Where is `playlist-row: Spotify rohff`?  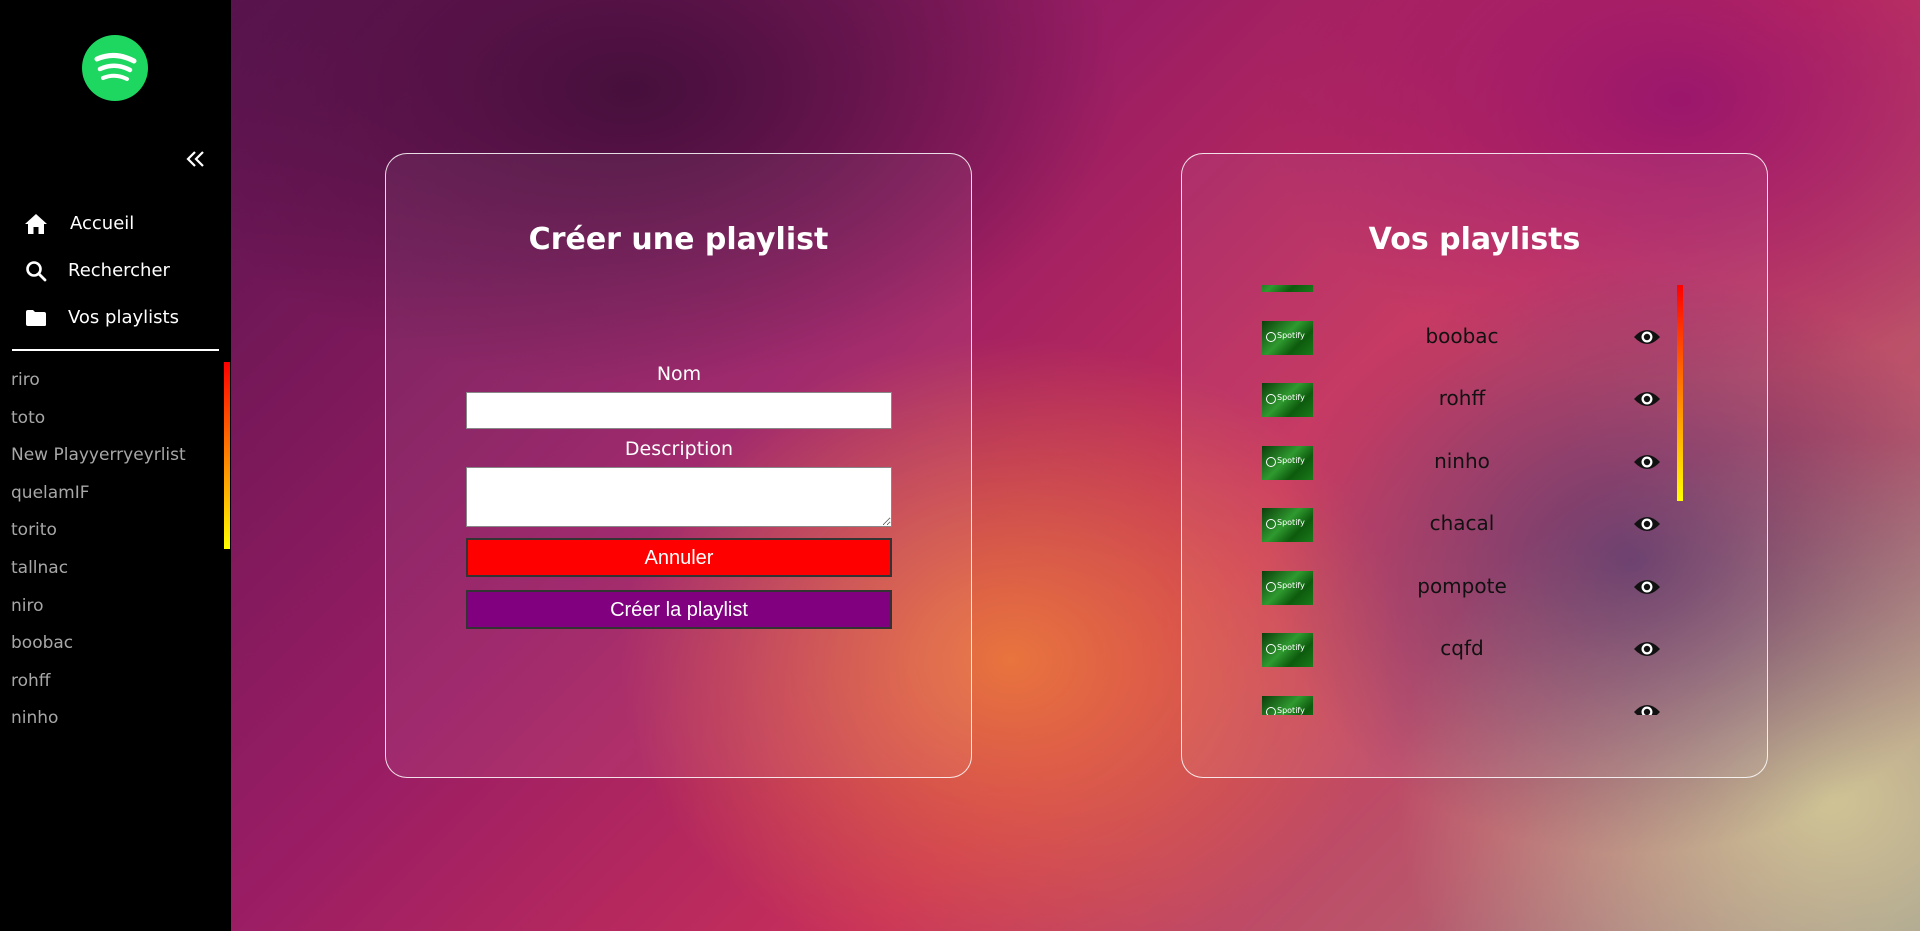
playlist-row: Spotify rohff is located at coordinates (1462, 397).